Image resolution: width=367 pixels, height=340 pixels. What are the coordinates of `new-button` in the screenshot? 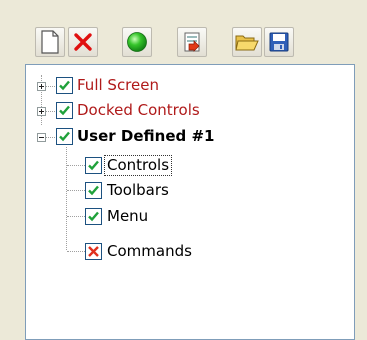 It's located at (50, 42).